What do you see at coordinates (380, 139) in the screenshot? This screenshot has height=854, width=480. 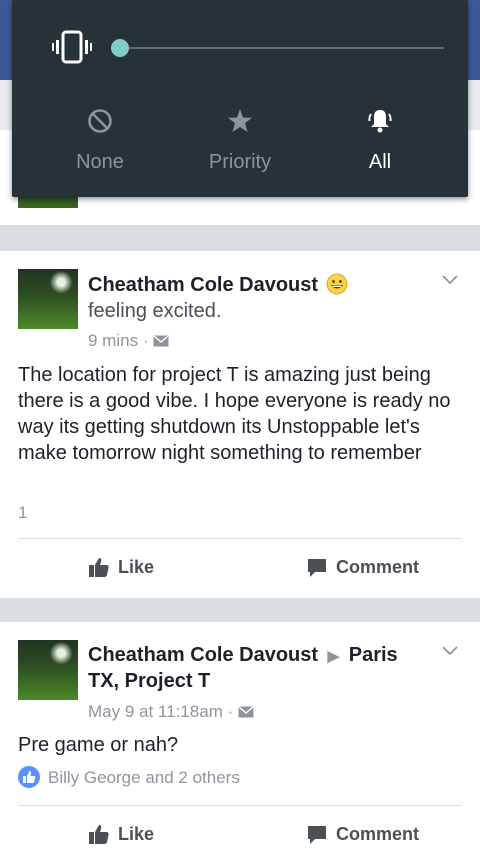 I see `mode-all-button: All` at bounding box center [380, 139].